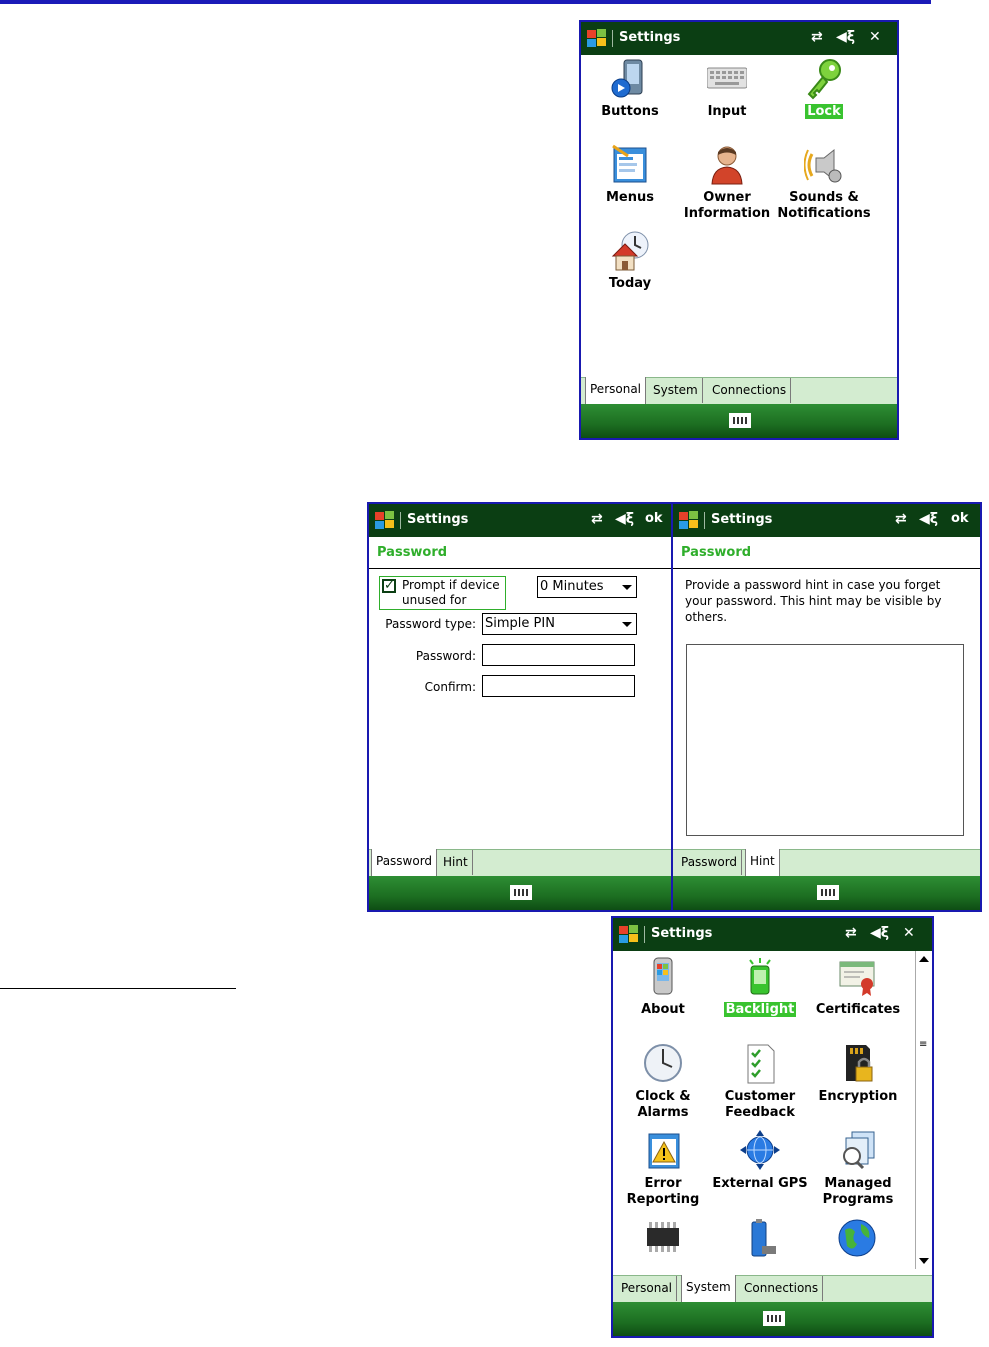 The height and width of the screenshot is (1347, 989). I want to click on owner-icon, so click(727, 165).